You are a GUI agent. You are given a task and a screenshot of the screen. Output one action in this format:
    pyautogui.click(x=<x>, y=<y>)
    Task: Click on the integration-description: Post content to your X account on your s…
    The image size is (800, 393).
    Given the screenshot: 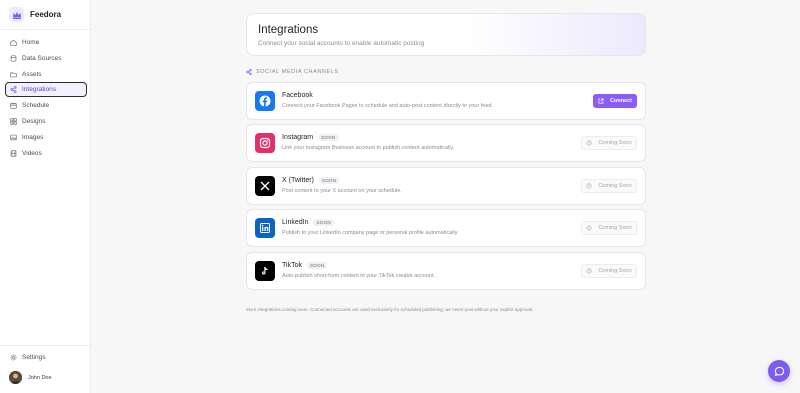 What is the action you would take?
    pyautogui.click(x=342, y=191)
    